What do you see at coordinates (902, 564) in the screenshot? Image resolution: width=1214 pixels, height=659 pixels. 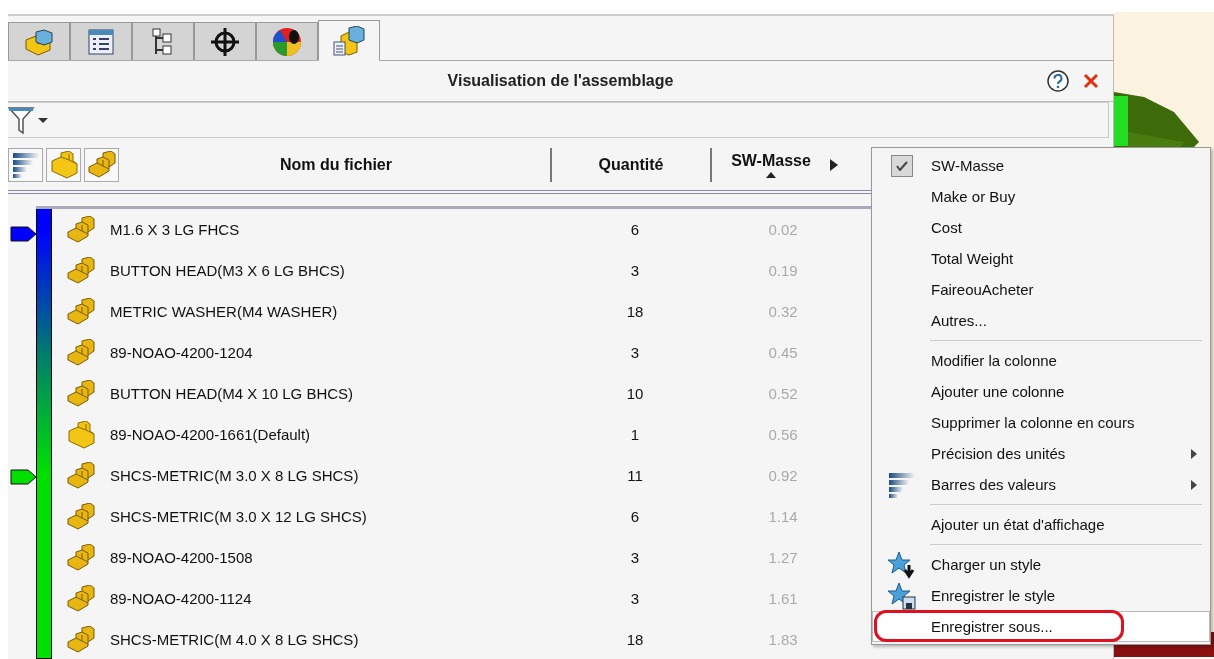 I see `star-download-icon` at bounding box center [902, 564].